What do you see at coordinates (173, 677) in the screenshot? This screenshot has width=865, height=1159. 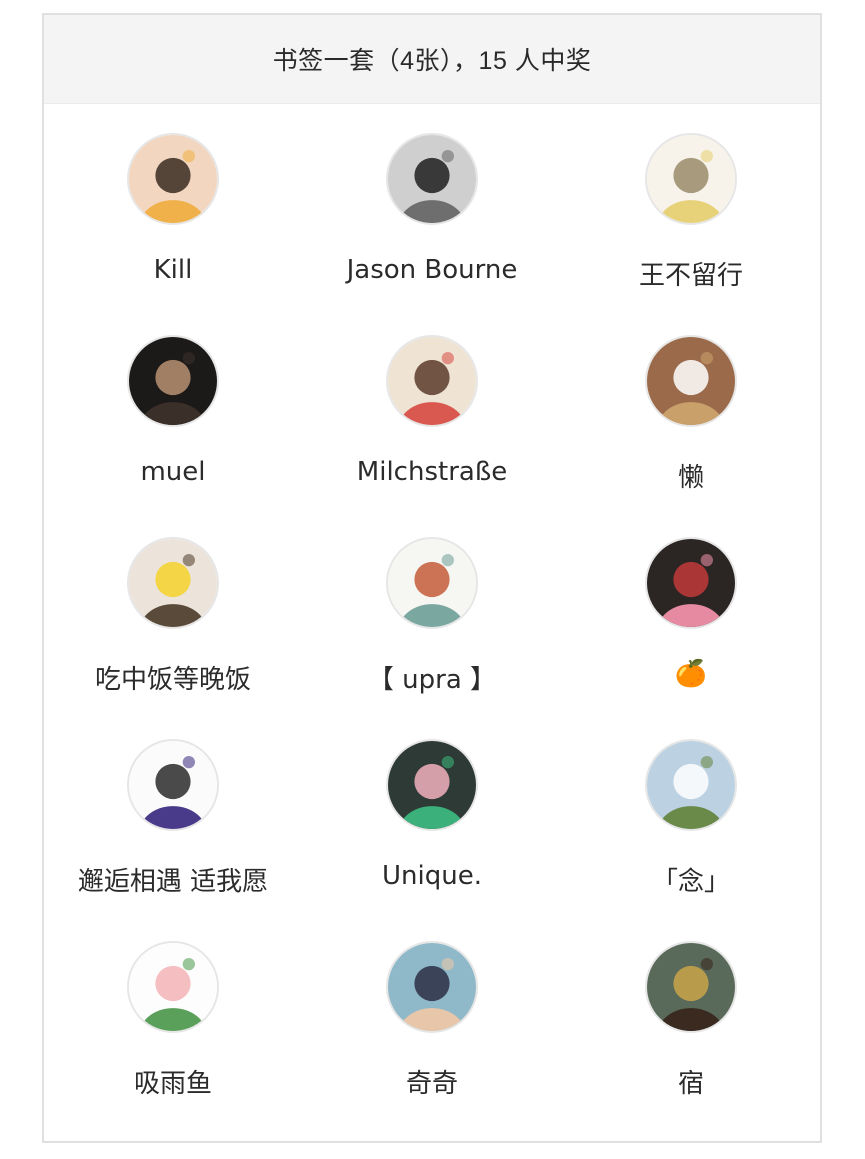 I see `winner-name: 吃中饭等晚饭` at bounding box center [173, 677].